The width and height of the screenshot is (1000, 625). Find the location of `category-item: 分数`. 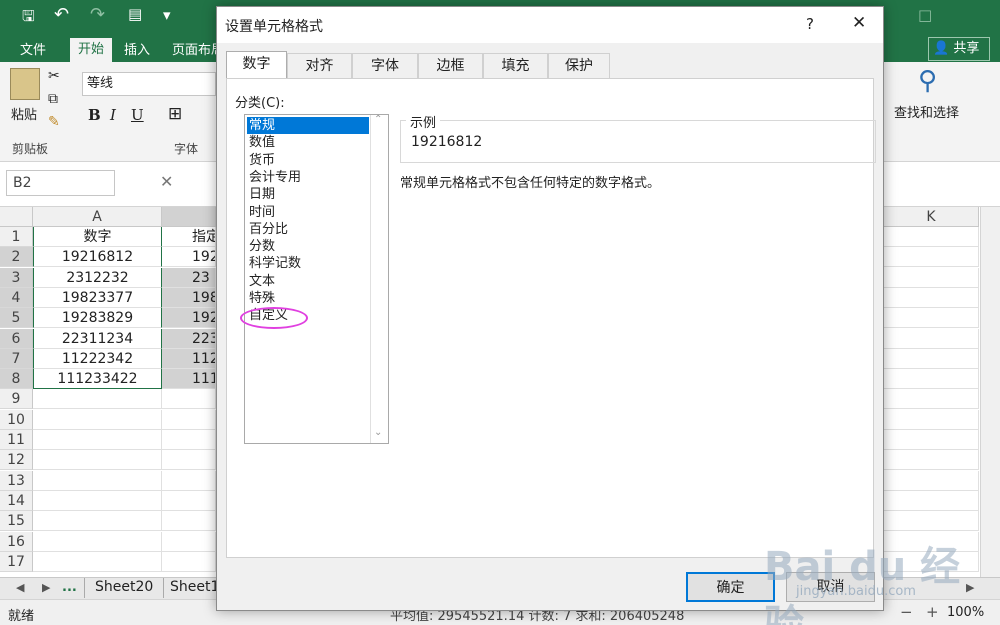

category-item: 分数 is located at coordinates (308, 246).